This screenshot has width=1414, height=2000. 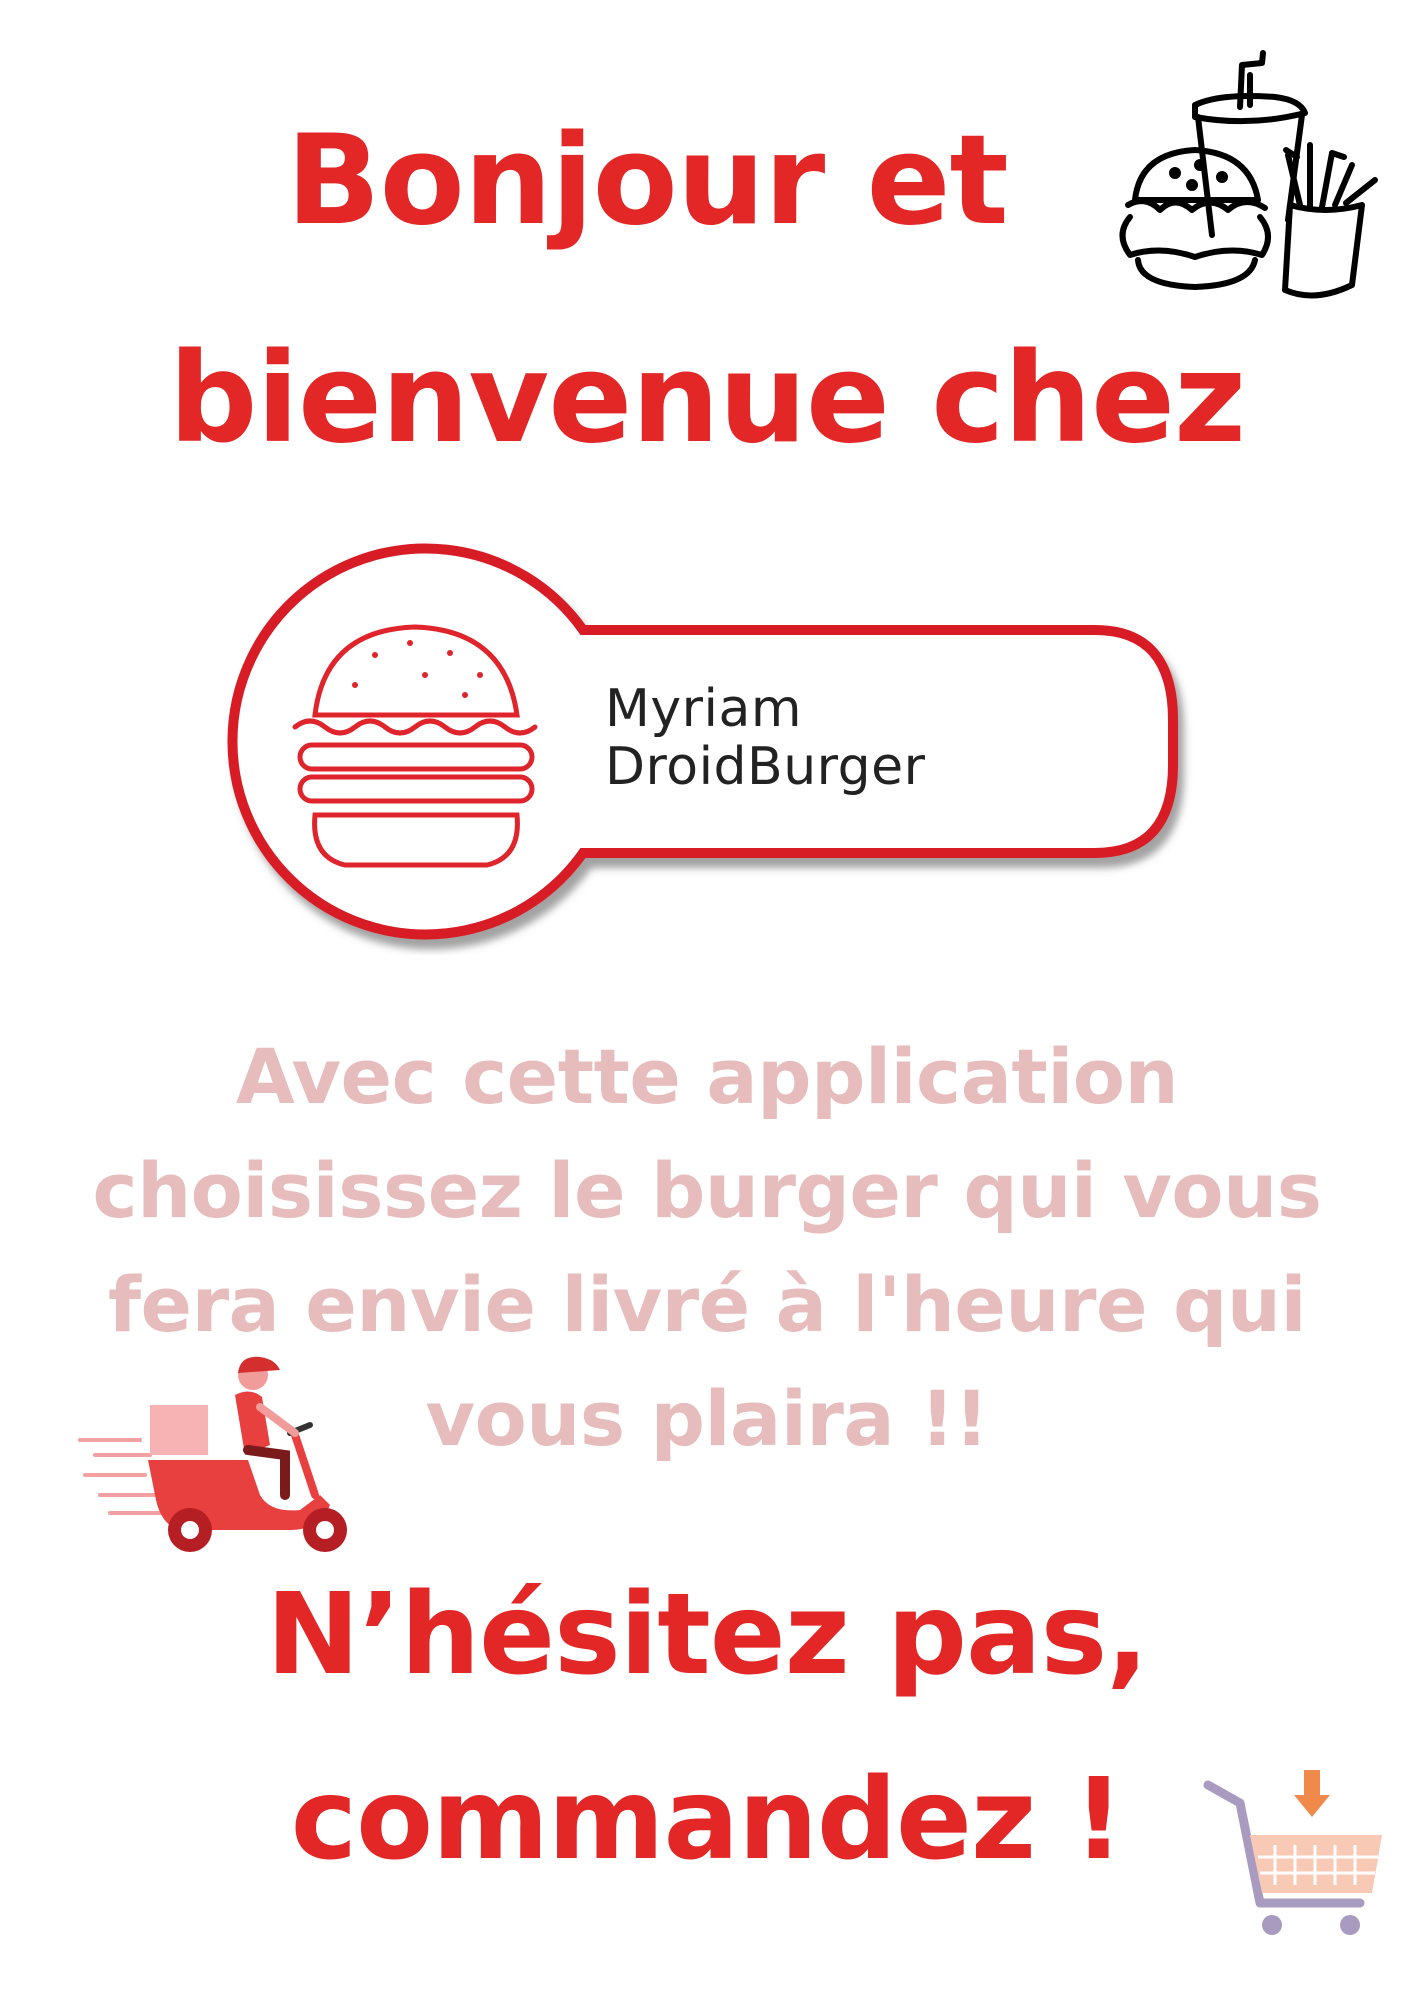 What do you see at coordinates (212, 1454) in the screenshot?
I see `delivery-scooter-icon` at bounding box center [212, 1454].